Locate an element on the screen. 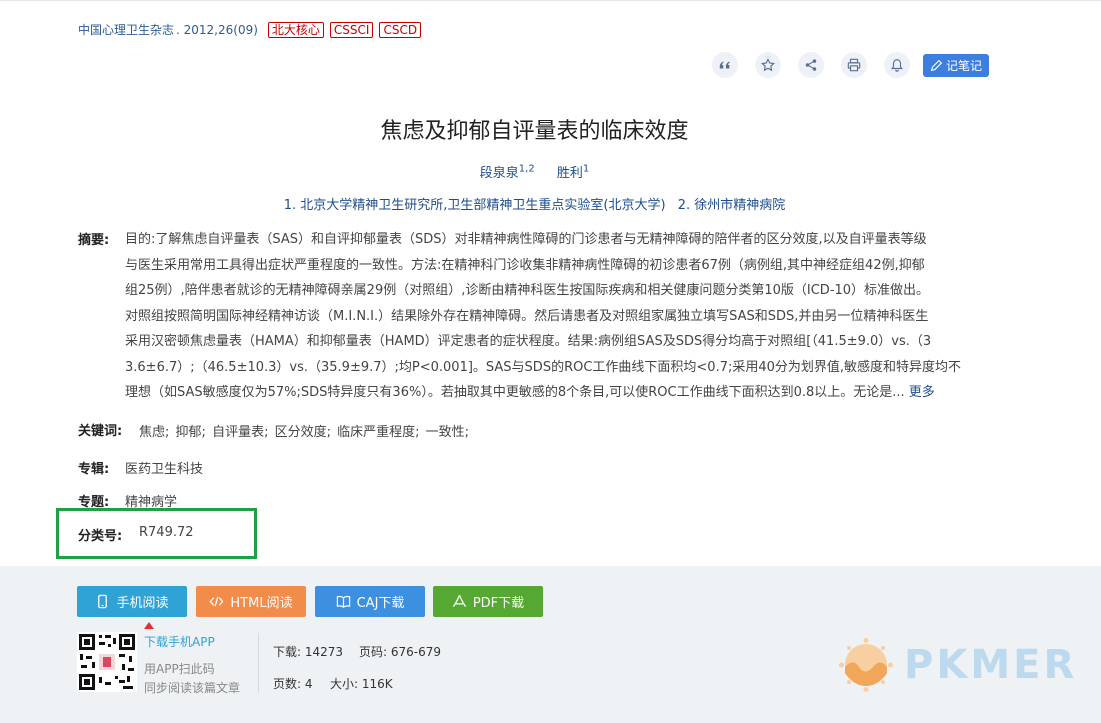  quote-button is located at coordinates (725, 65).